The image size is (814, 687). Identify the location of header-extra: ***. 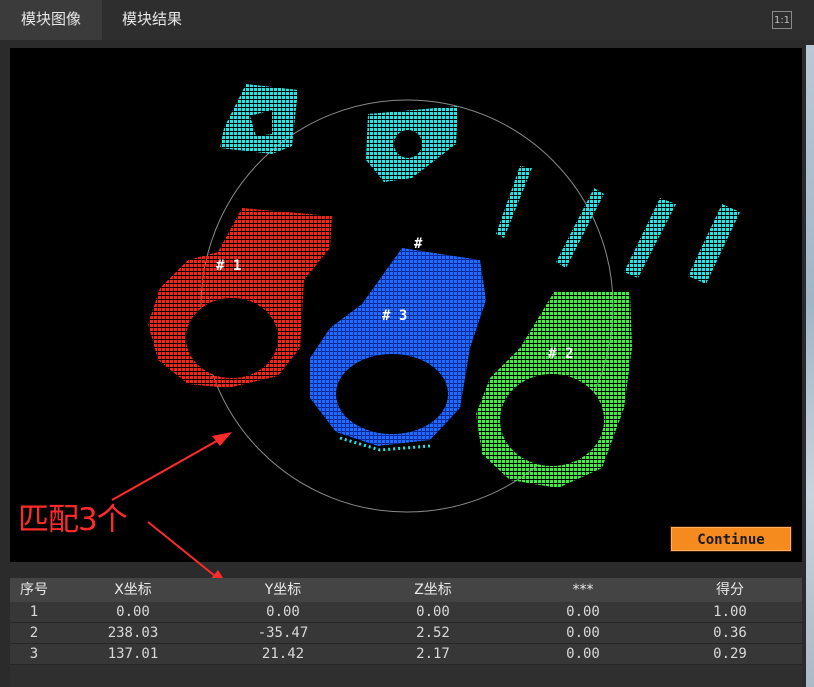
(583, 590).